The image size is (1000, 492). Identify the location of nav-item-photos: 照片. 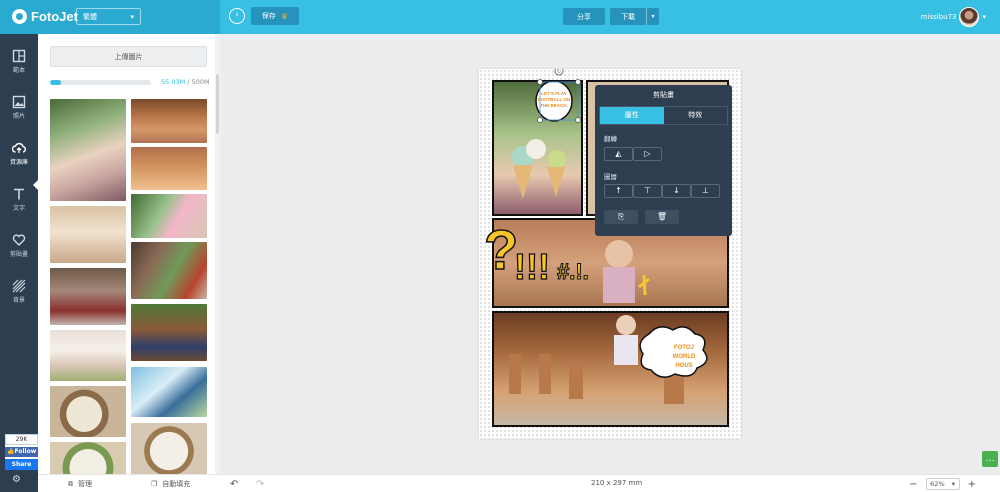
(19, 110).